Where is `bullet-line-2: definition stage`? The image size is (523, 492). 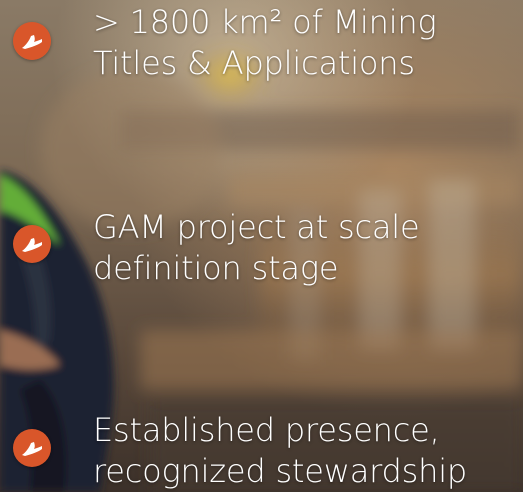
bullet-line-2: definition stage is located at coordinates (216, 268).